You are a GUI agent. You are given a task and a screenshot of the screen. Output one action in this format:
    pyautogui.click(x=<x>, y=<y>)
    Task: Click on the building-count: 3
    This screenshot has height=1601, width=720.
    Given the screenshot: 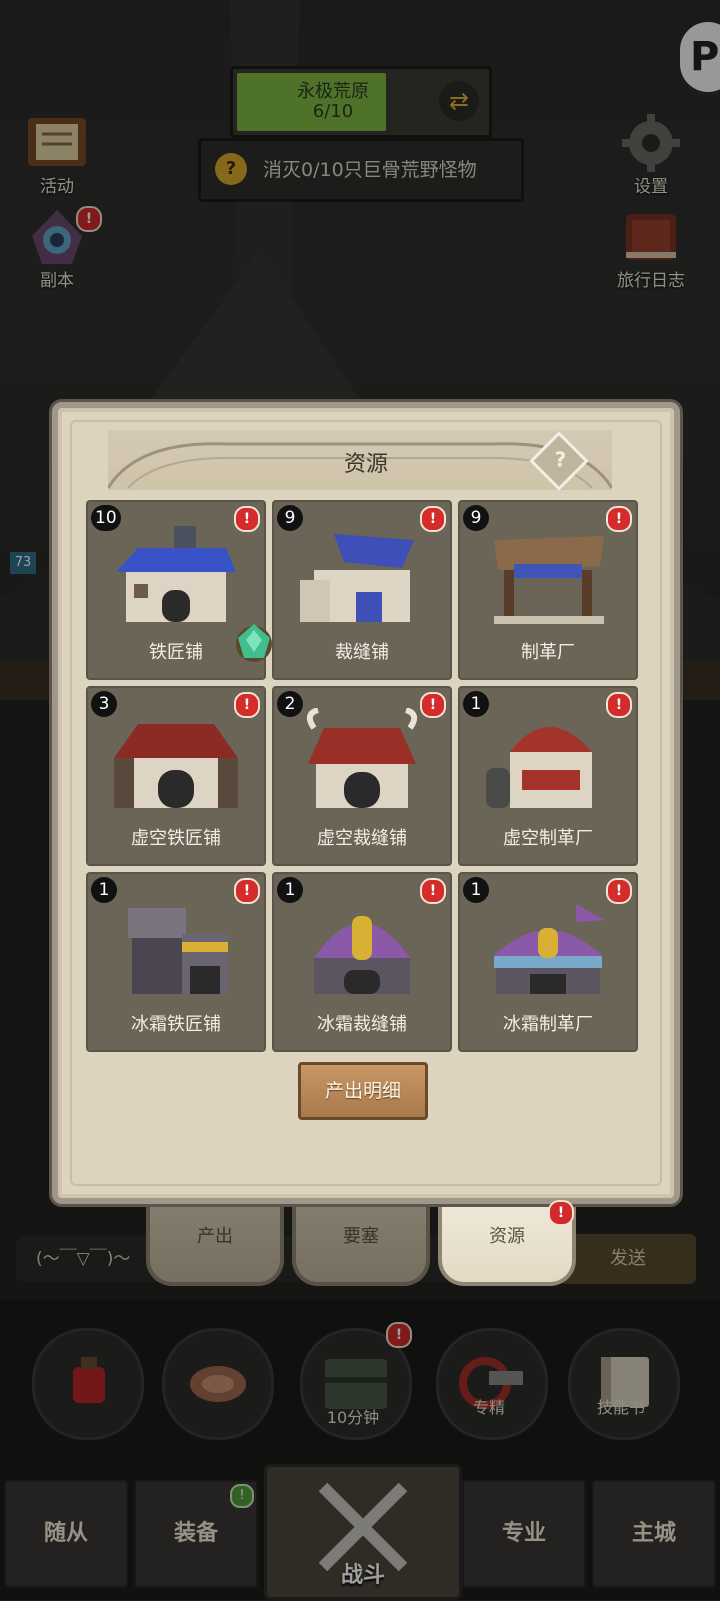 What is the action you would take?
    pyautogui.click(x=104, y=704)
    